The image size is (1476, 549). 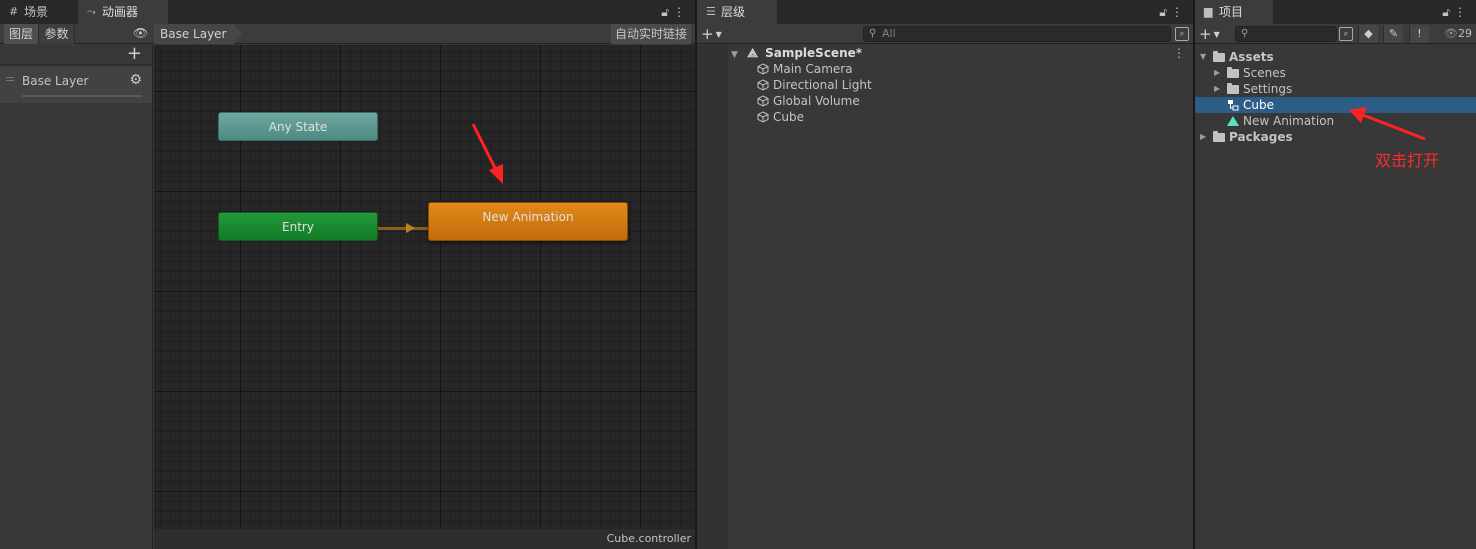 What do you see at coordinates (14, 11) in the screenshot?
I see `grid-icon: #` at bounding box center [14, 11].